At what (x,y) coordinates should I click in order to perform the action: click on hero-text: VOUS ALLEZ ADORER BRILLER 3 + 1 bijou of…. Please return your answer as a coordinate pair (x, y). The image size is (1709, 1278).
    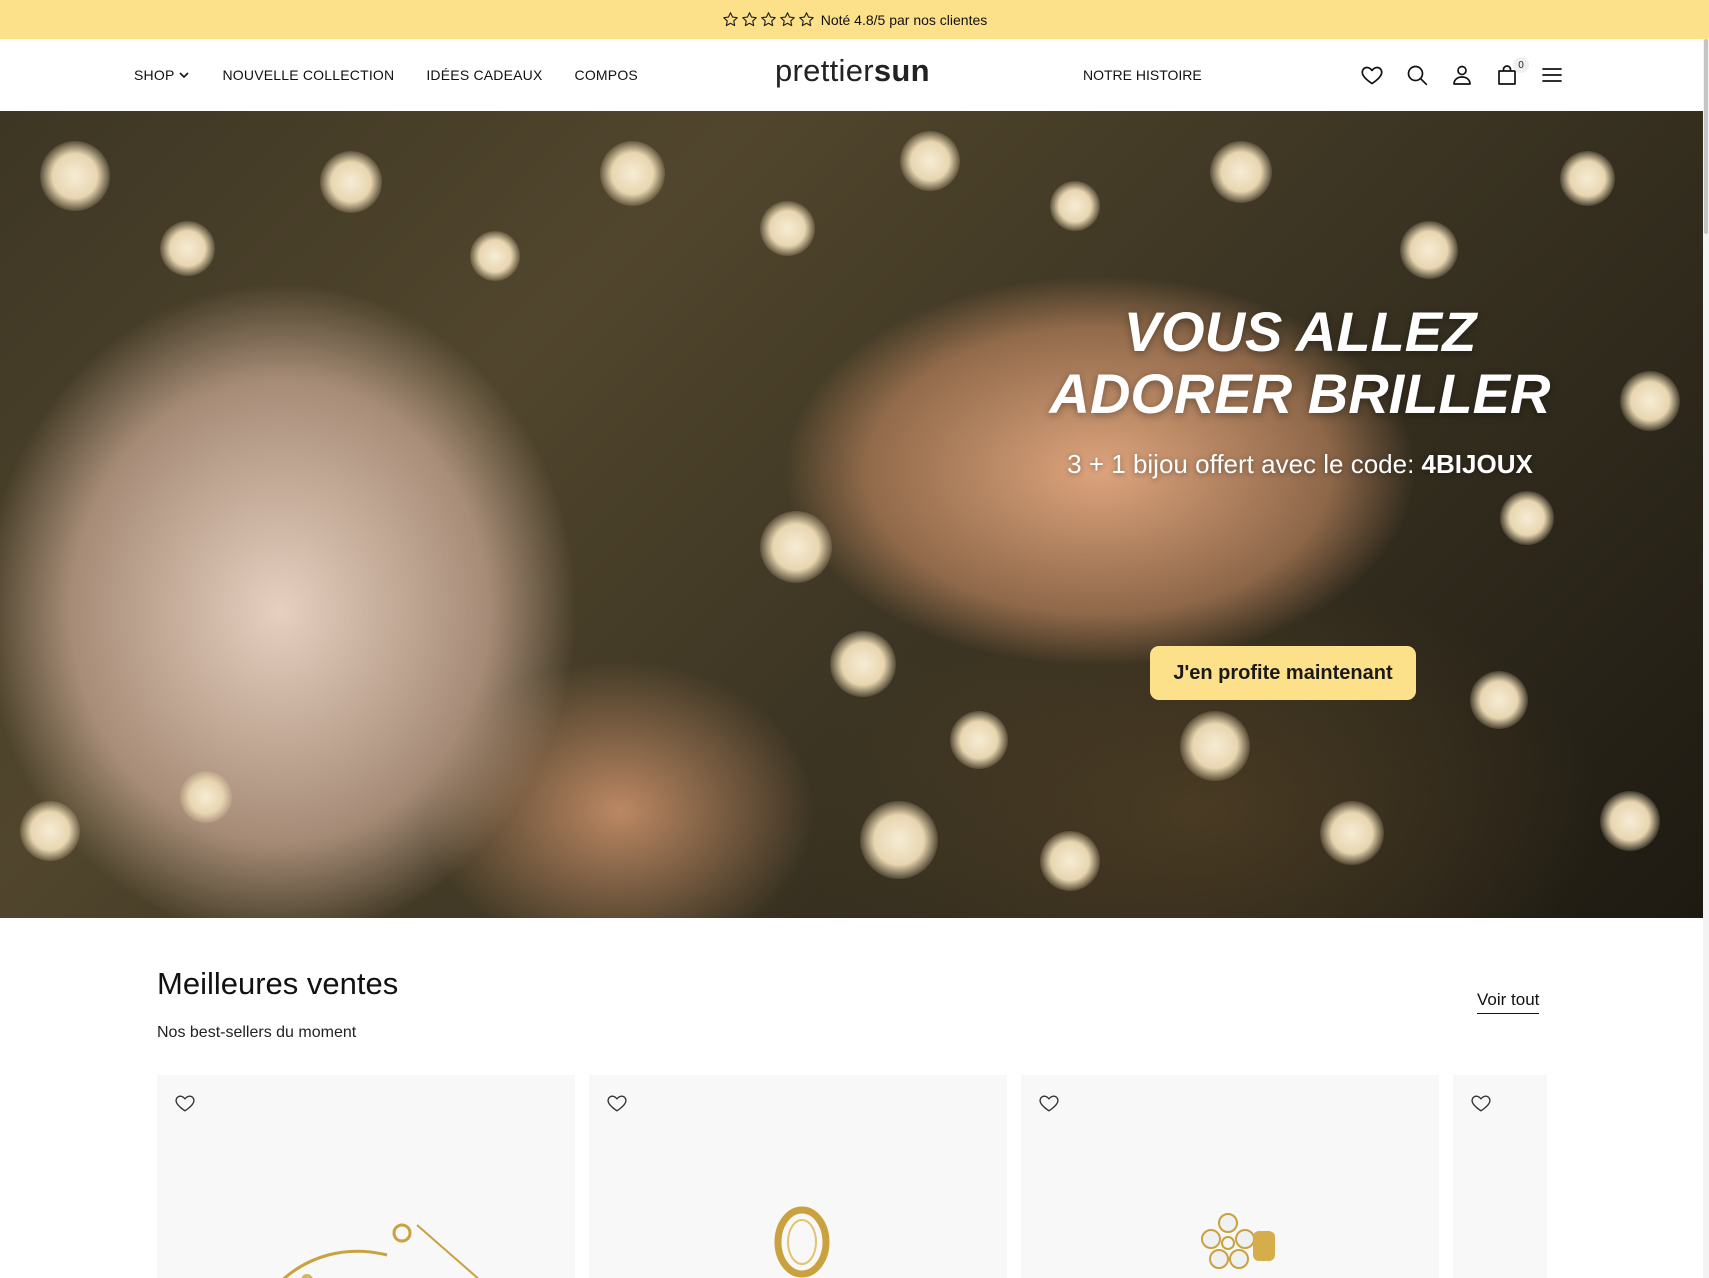
    Looking at the image, I should click on (1300, 390).